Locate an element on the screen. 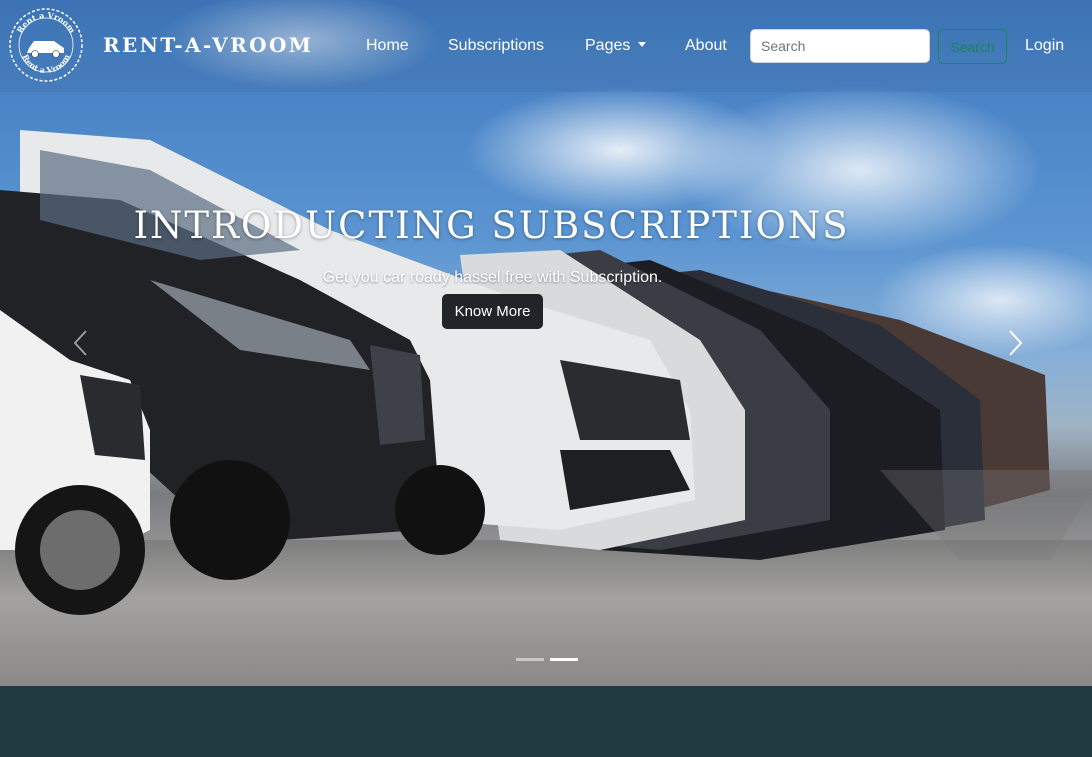  chevron-down-icon is located at coordinates (642, 44).